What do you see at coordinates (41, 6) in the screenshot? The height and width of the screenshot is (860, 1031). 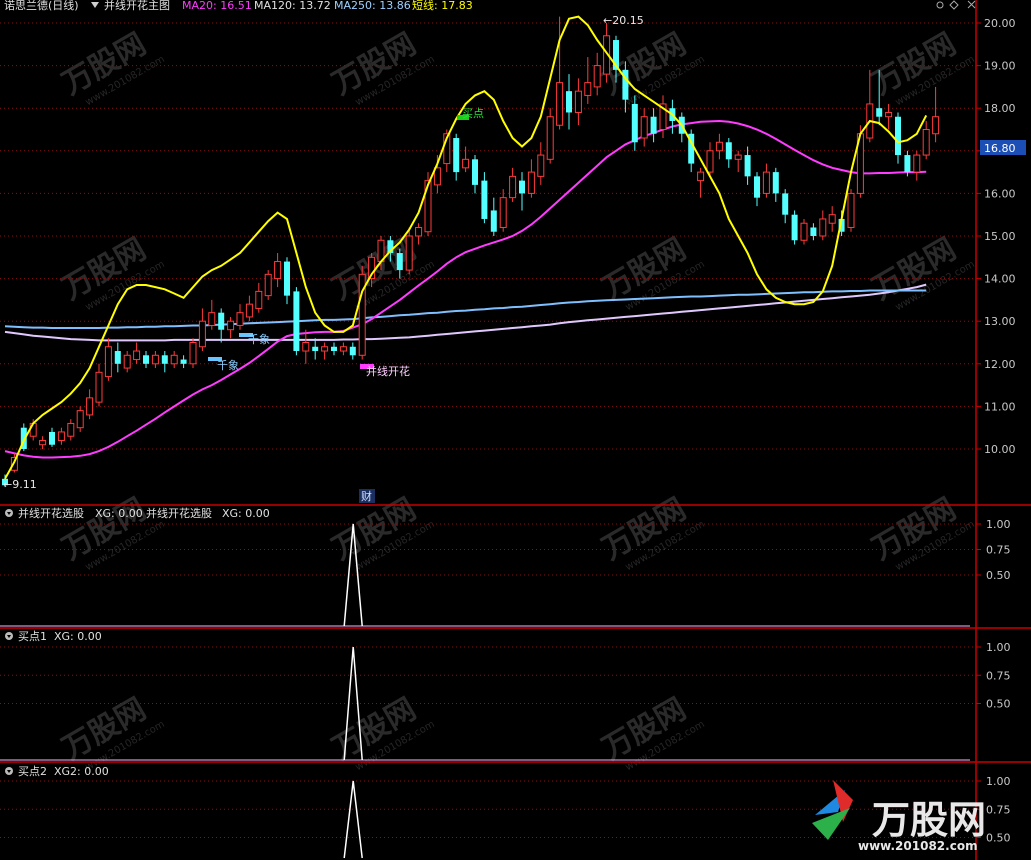 I see `stock-title: 诺思兰德(日线)` at bounding box center [41, 6].